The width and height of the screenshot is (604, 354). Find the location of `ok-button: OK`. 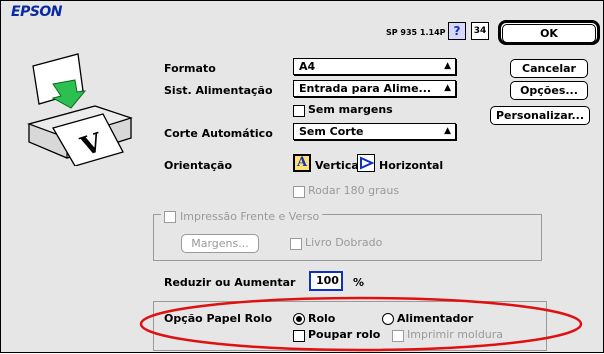

ok-button: OK is located at coordinates (549, 32).